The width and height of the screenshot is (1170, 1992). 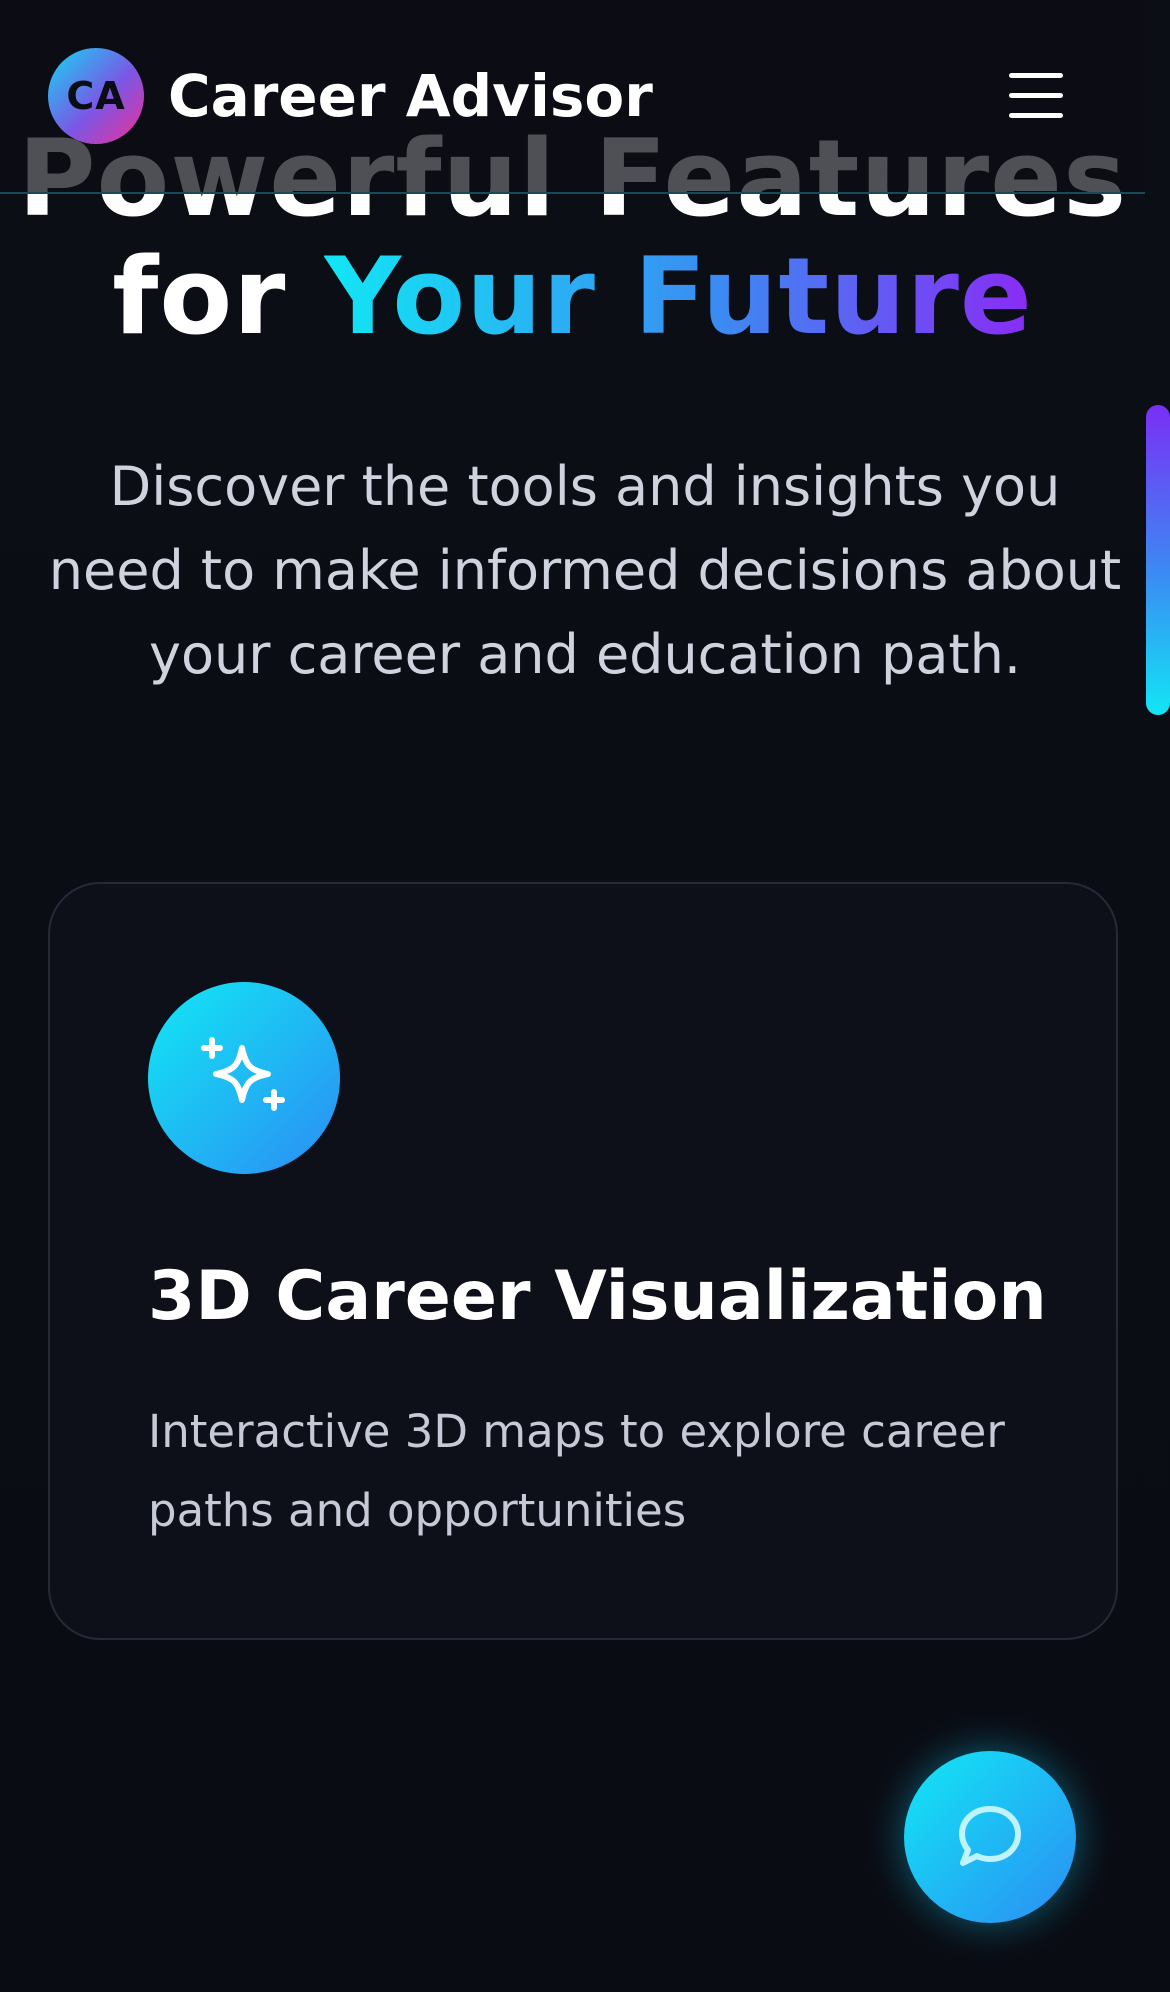 What do you see at coordinates (1158, 560) in the screenshot?
I see `scrollbar-thumb` at bounding box center [1158, 560].